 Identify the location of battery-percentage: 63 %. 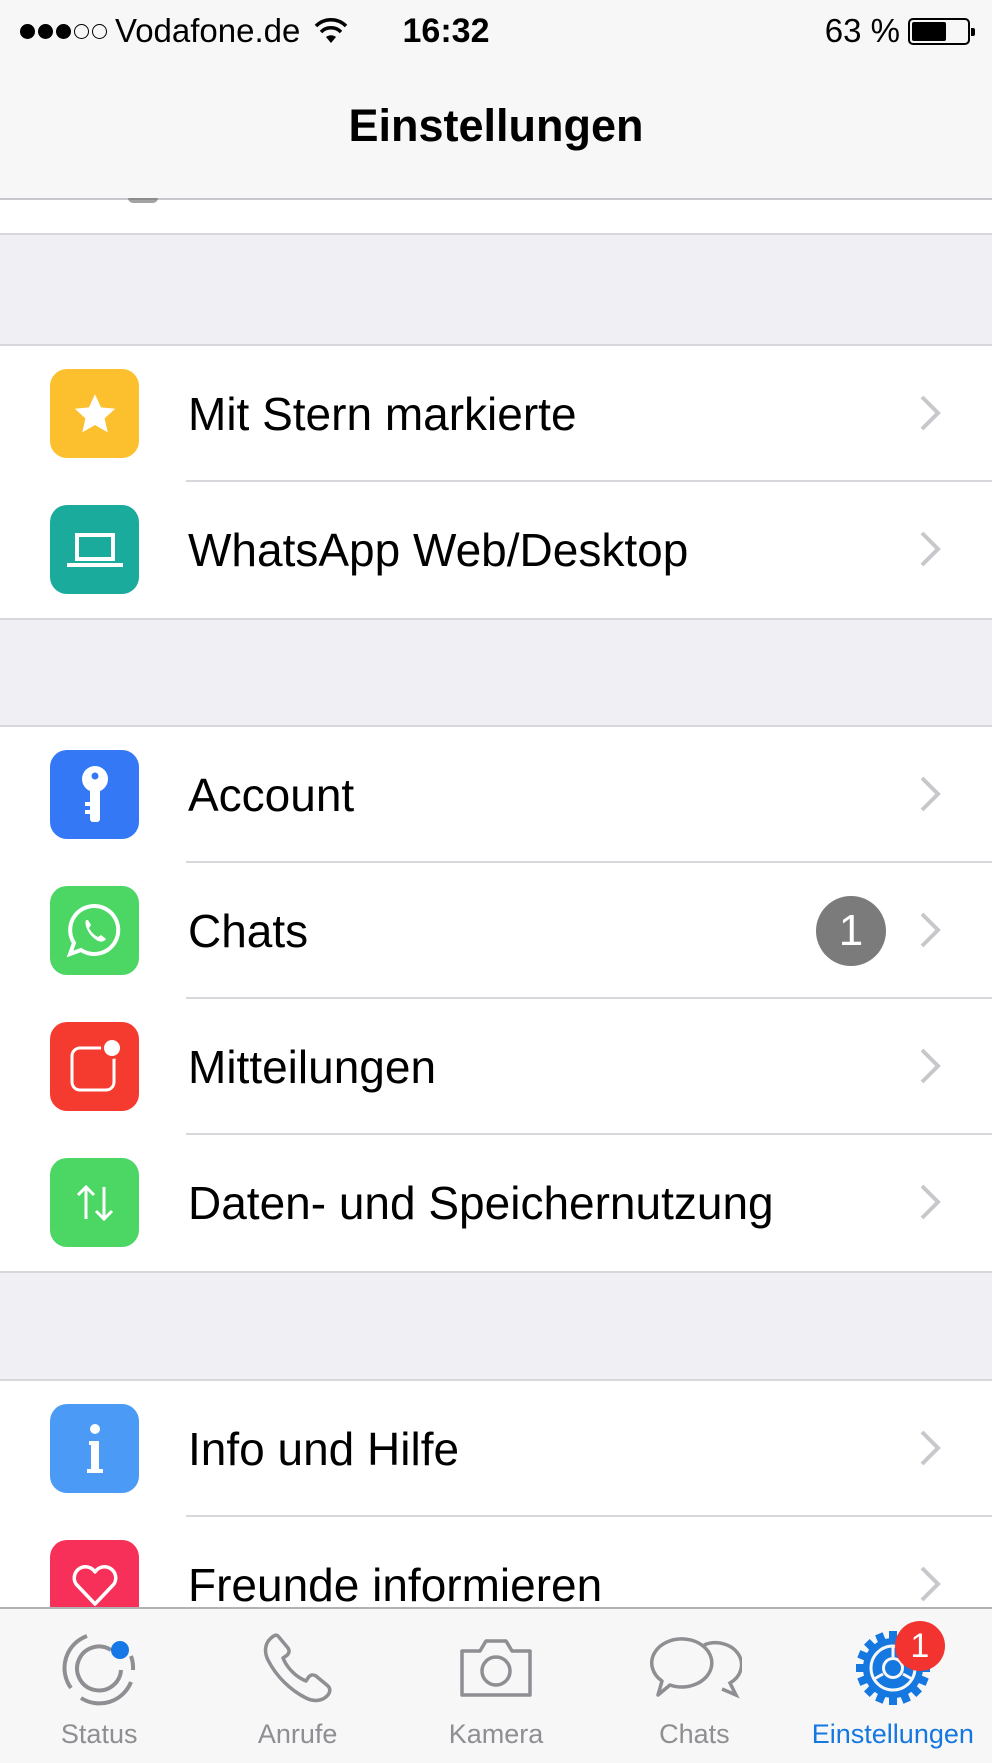
(862, 30).